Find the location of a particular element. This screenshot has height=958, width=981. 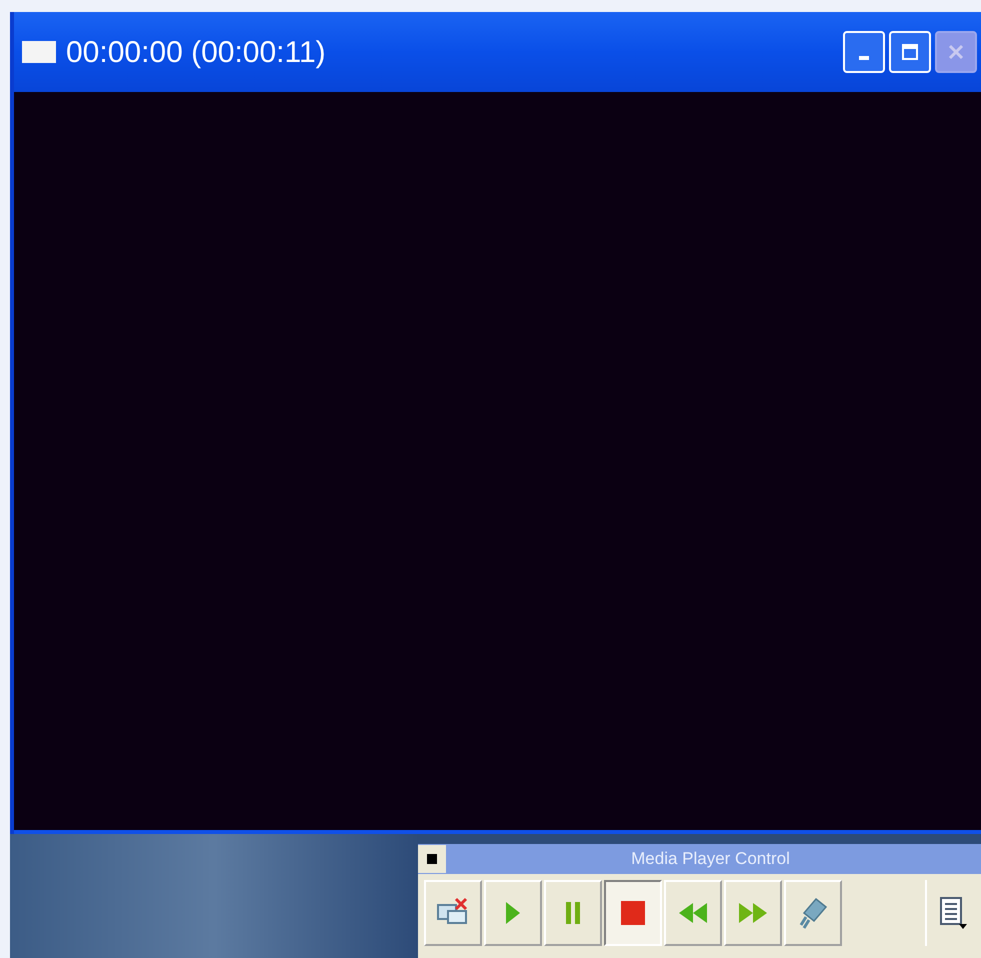

fast-forward-icon is located at coordinates (753, 913).